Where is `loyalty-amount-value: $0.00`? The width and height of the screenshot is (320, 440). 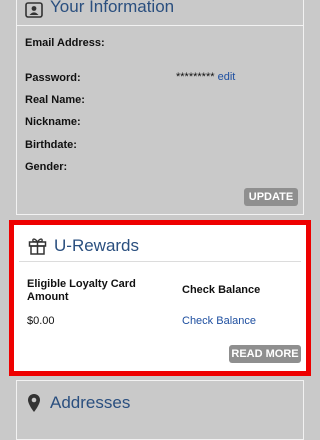 loyalty-amount-value: $0.00 is located at coordinates (41, 321).